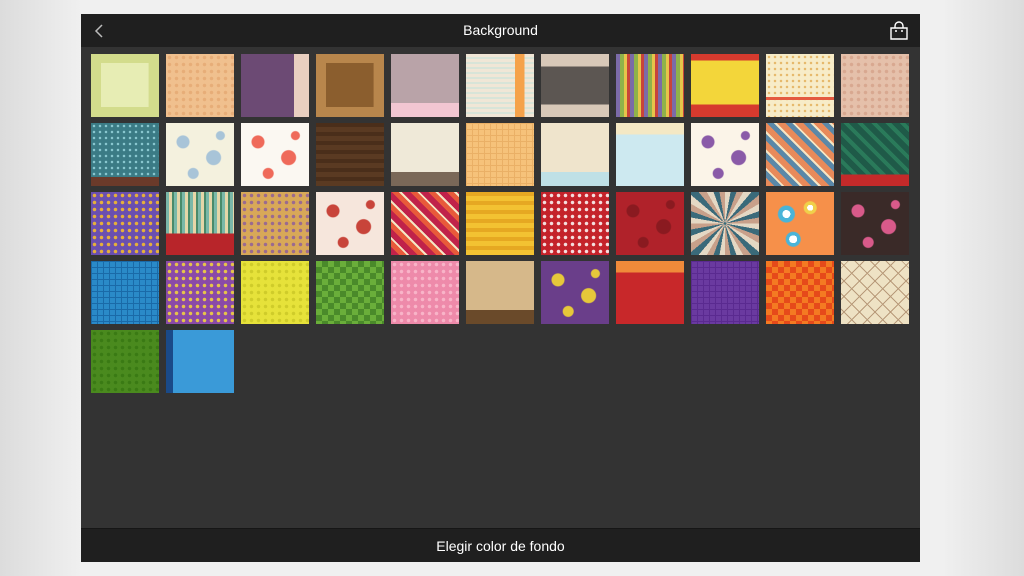  Describe the element at coordinates (125, 154) in the screenshot. I see `background-tile-teal-dots-brown-band` at that location.